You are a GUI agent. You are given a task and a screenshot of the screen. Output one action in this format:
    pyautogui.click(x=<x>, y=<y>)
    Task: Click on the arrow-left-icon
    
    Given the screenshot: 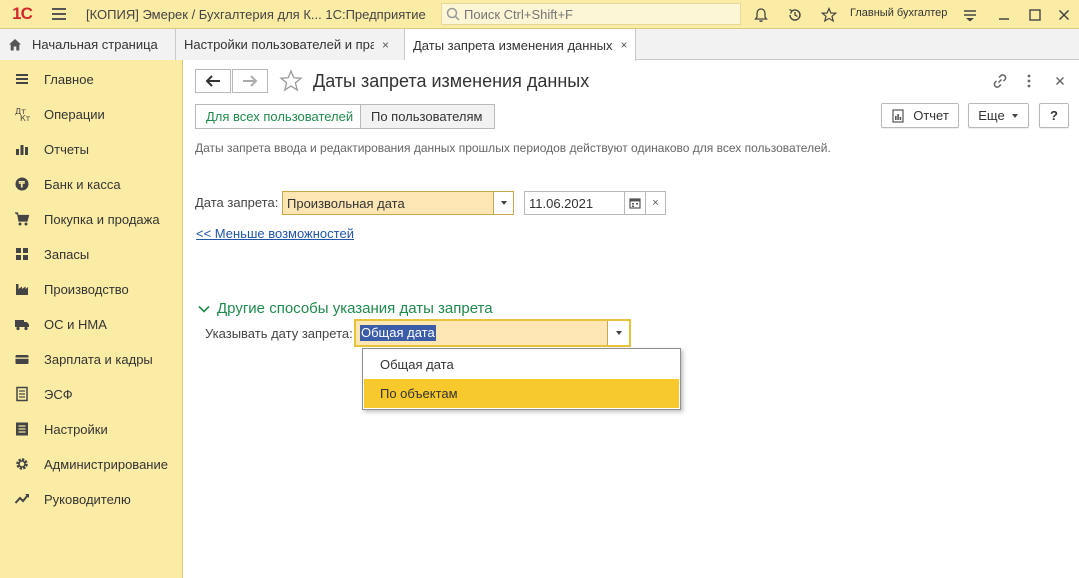 What is the action you would take?
    pyautogui.click(x=212, y=81)
    